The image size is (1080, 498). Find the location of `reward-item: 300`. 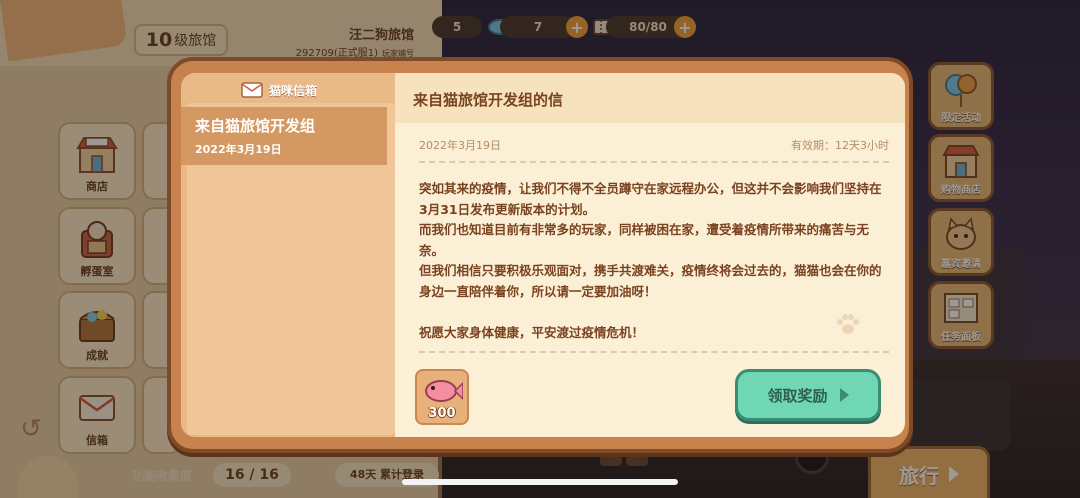

reward-item: 300 is located at coordinates (442, 397).